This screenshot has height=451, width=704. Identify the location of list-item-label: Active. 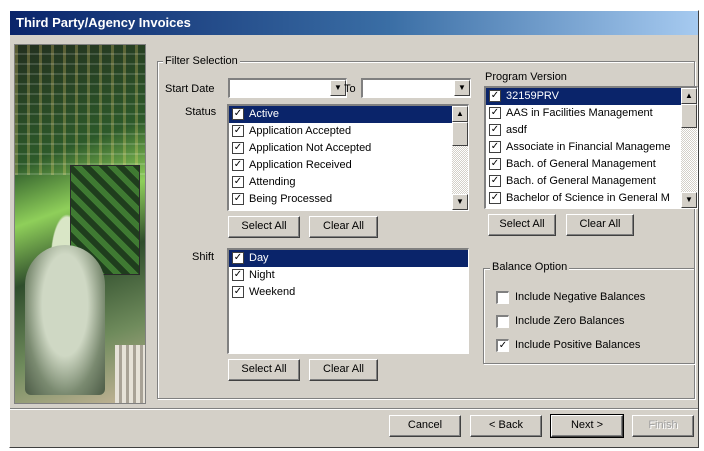
(264, 114).